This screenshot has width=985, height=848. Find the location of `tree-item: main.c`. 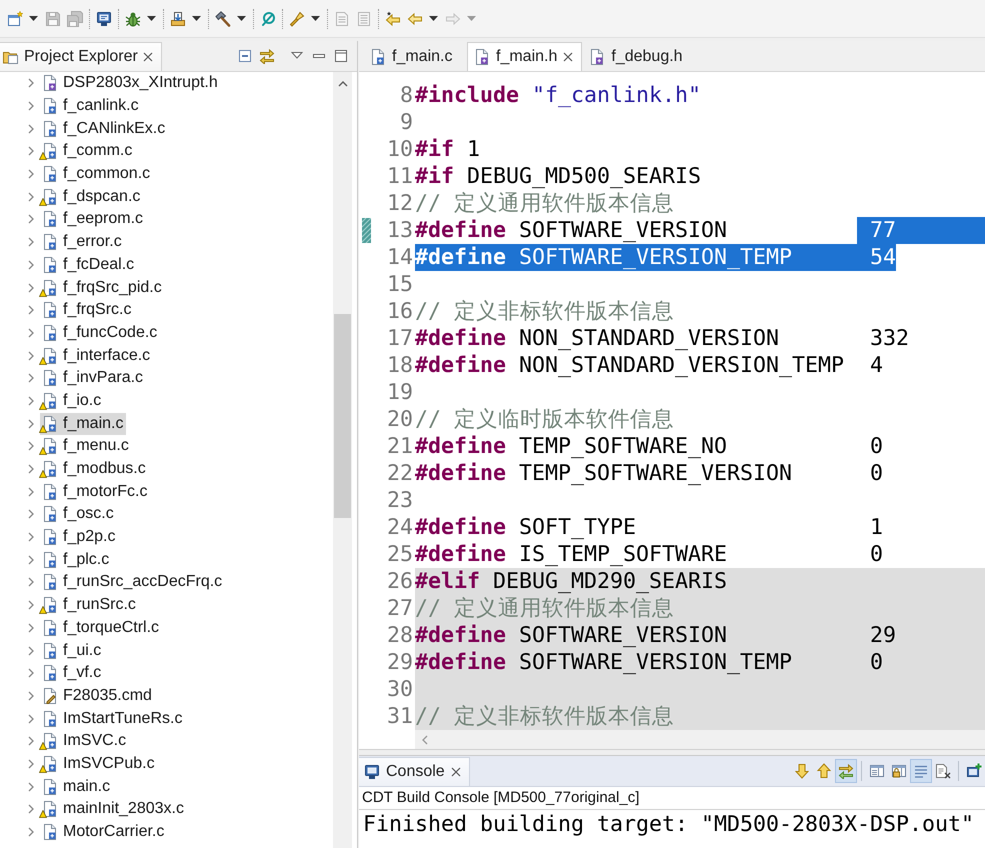

tree-item: main.c is located at coordinates (77, 787).